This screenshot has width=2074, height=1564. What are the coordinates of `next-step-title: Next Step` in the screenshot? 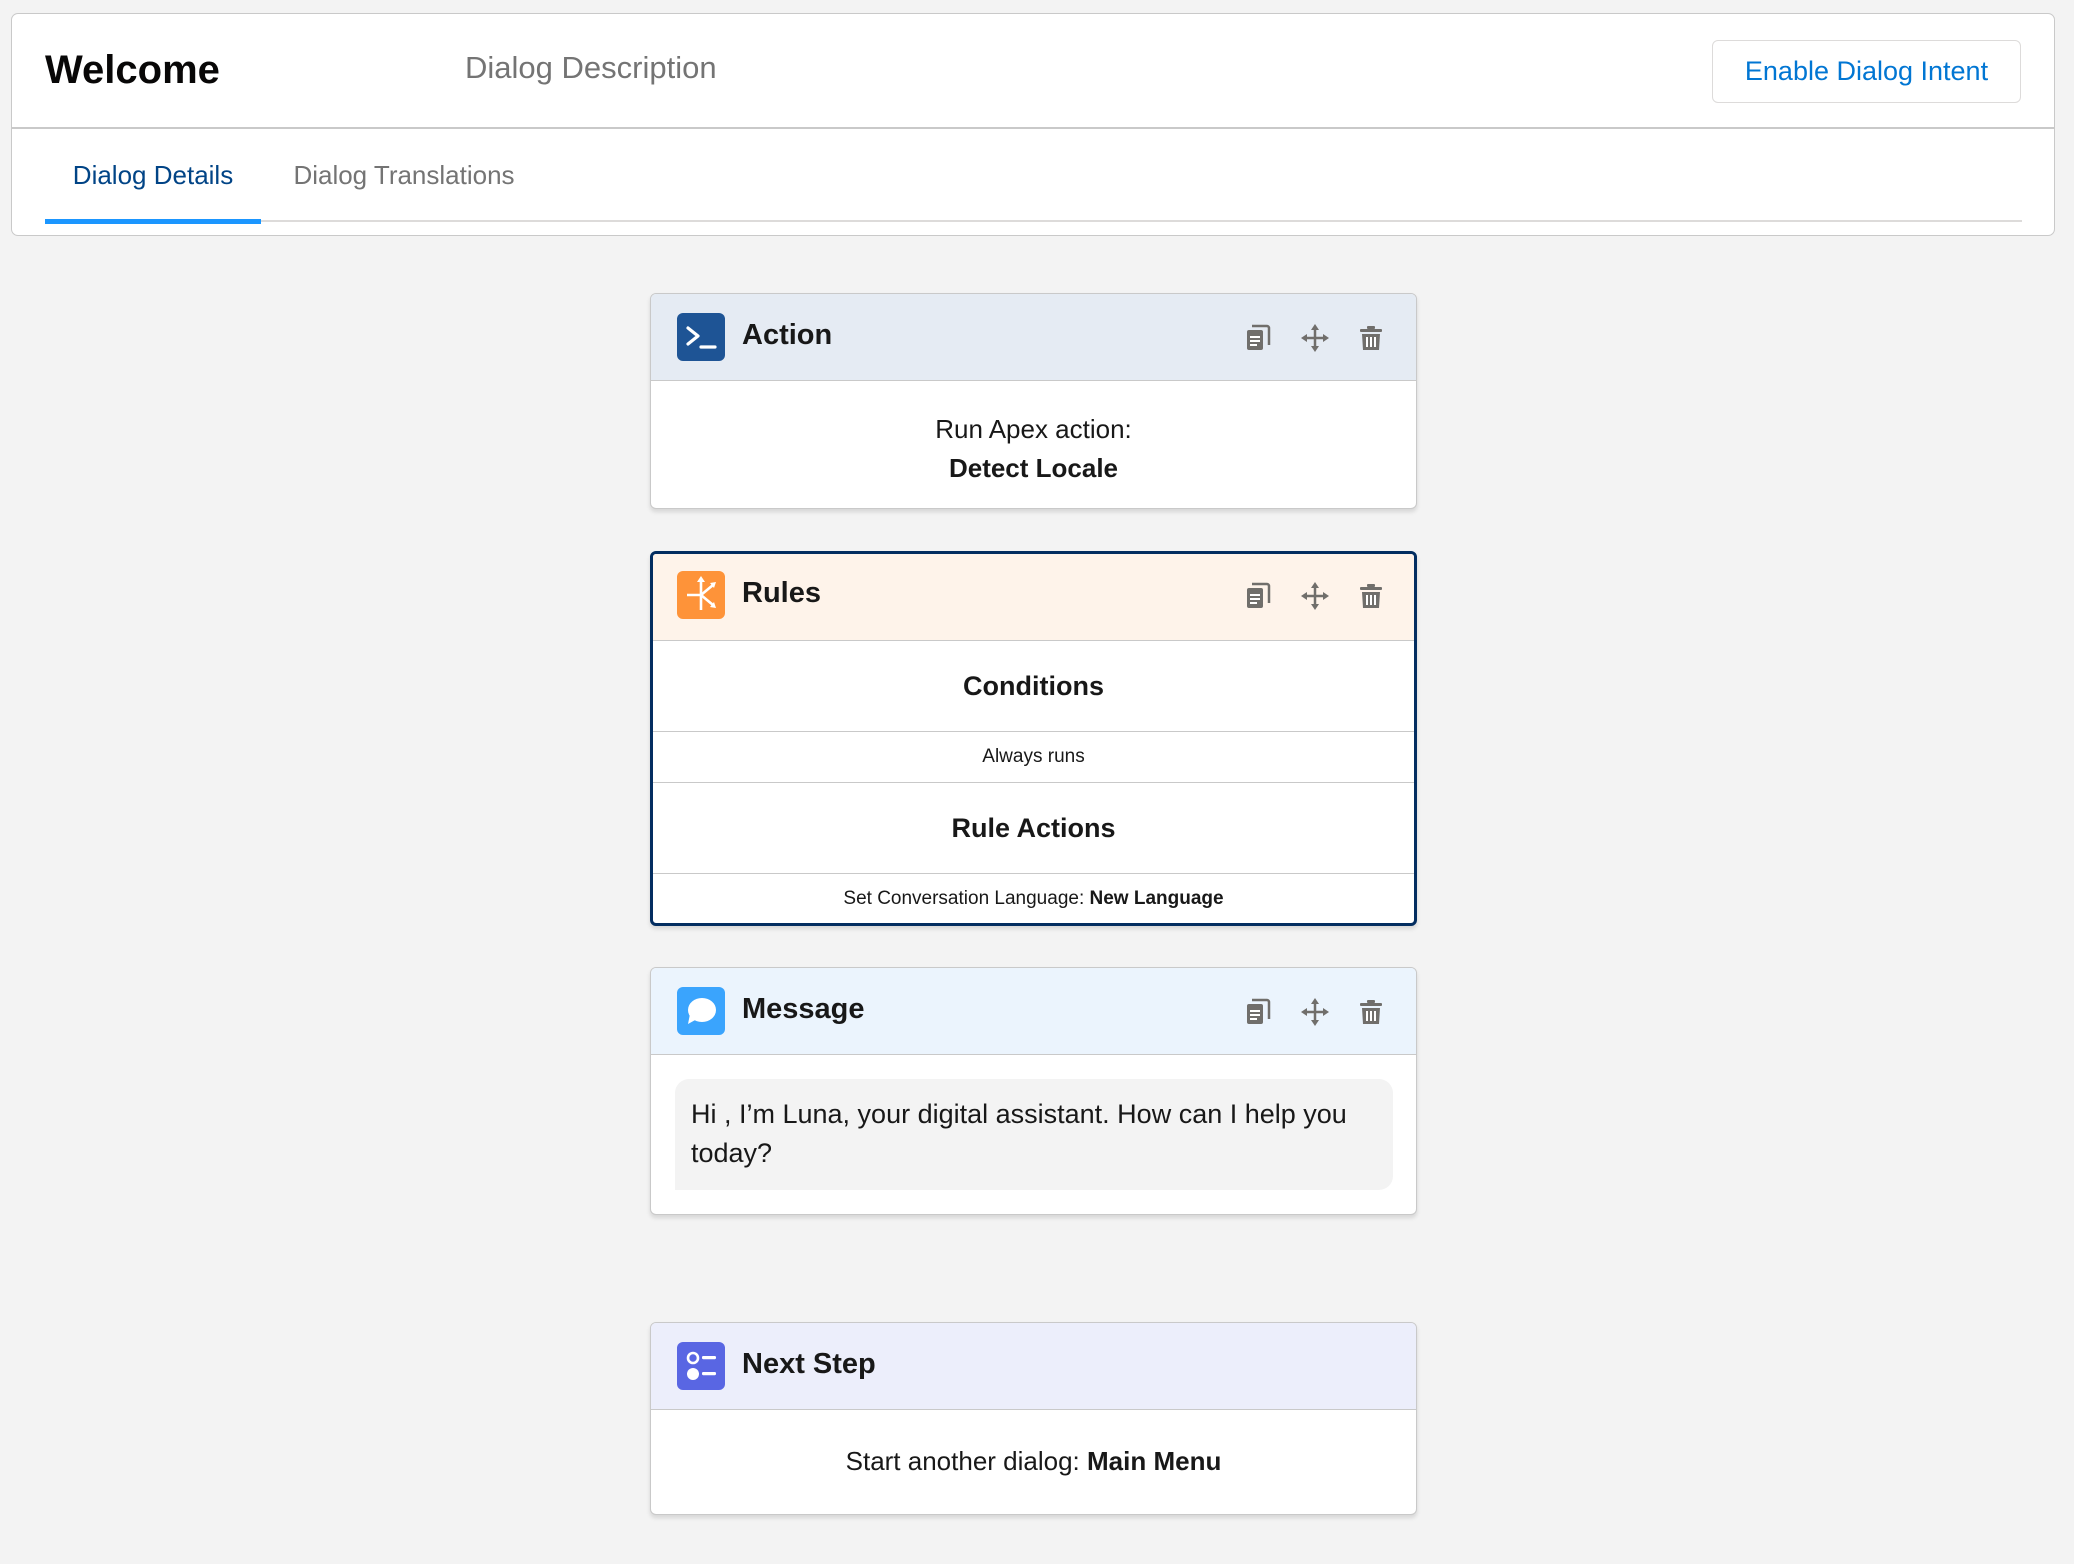 It's located at (809, 1364).